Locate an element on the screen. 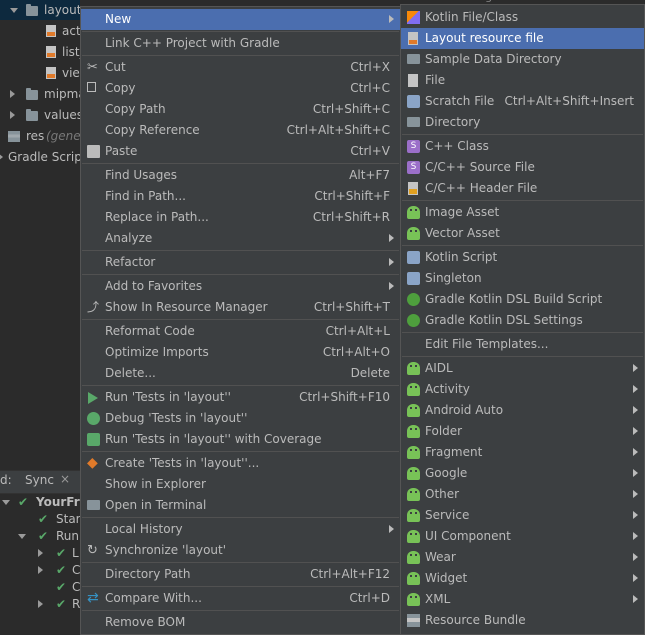 The image size is (645, 635). menu-item-label: Vector Asset is located at coordinates (462, 233).